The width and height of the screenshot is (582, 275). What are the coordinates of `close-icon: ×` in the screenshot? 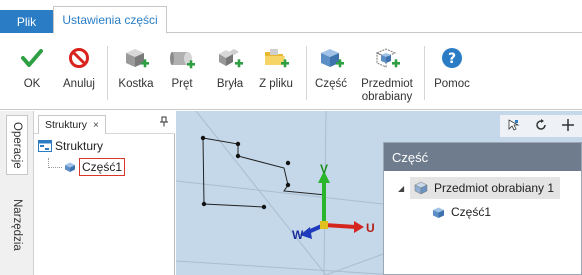 It's located at (96, 125).